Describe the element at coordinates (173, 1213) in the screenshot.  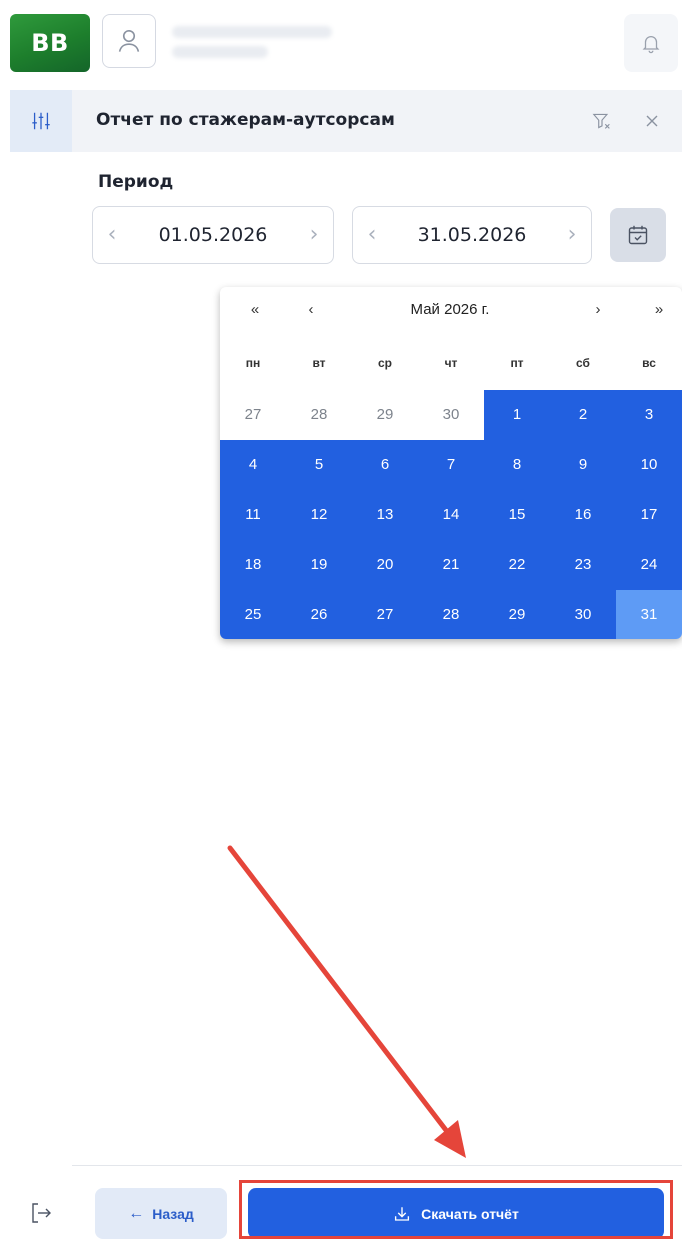
I see `back-button-label: Назад` at that location.